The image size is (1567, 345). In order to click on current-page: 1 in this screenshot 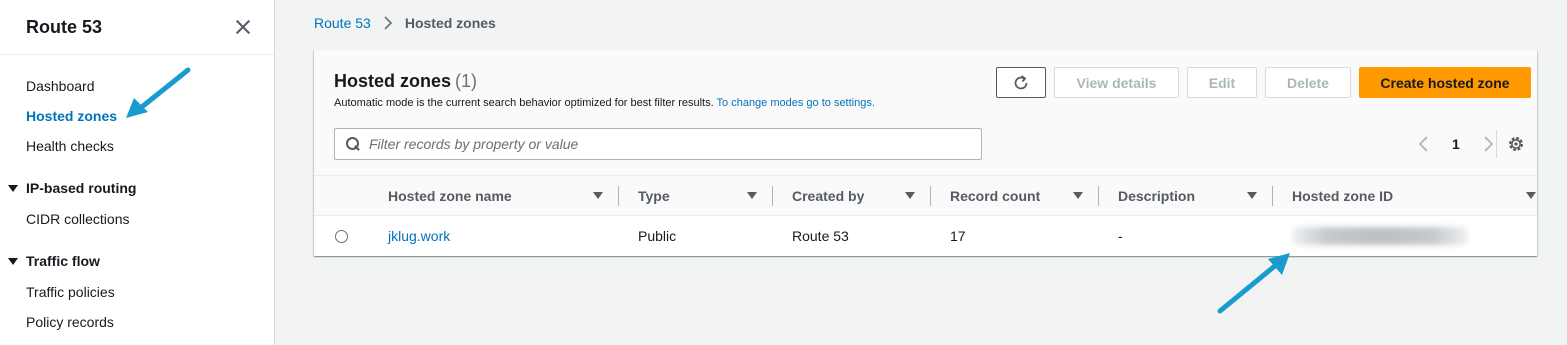, I will do `click(1456, 144)`.